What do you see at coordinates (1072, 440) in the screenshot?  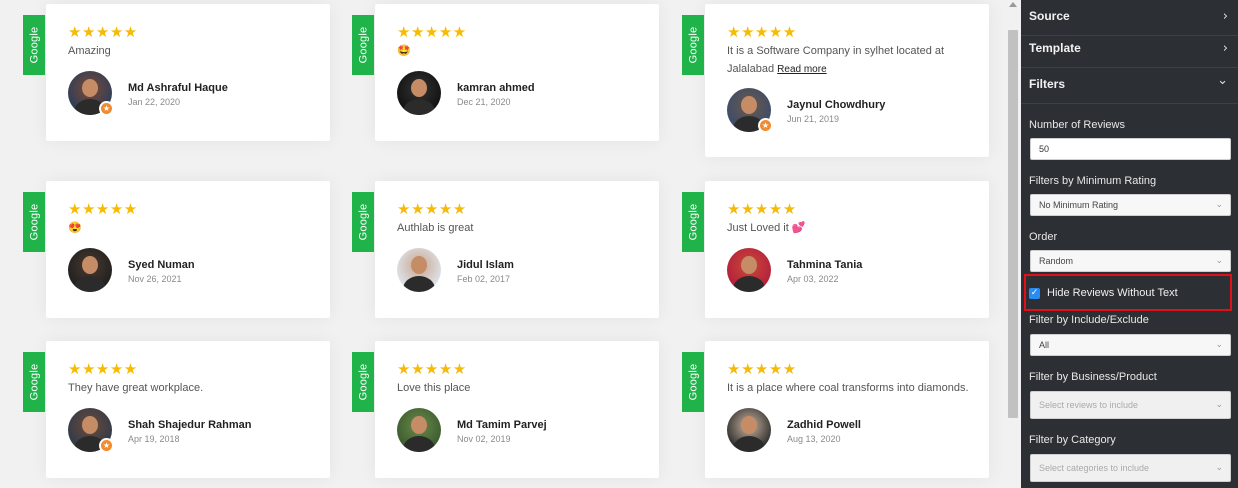 I see `category-filter-label: Filter by Category` at bounding box center [1072, 440].